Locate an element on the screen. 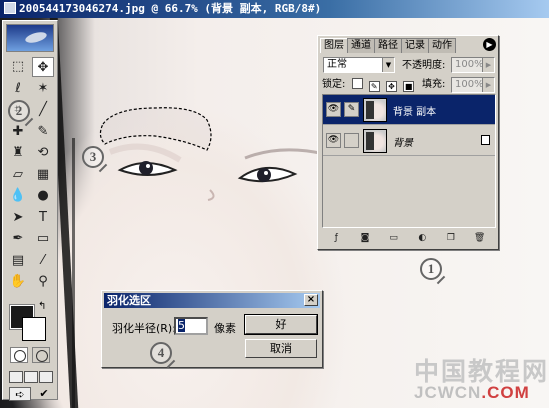 The image size is (549, 408). layer-name: 背景 is located at coordinates (403, 141).